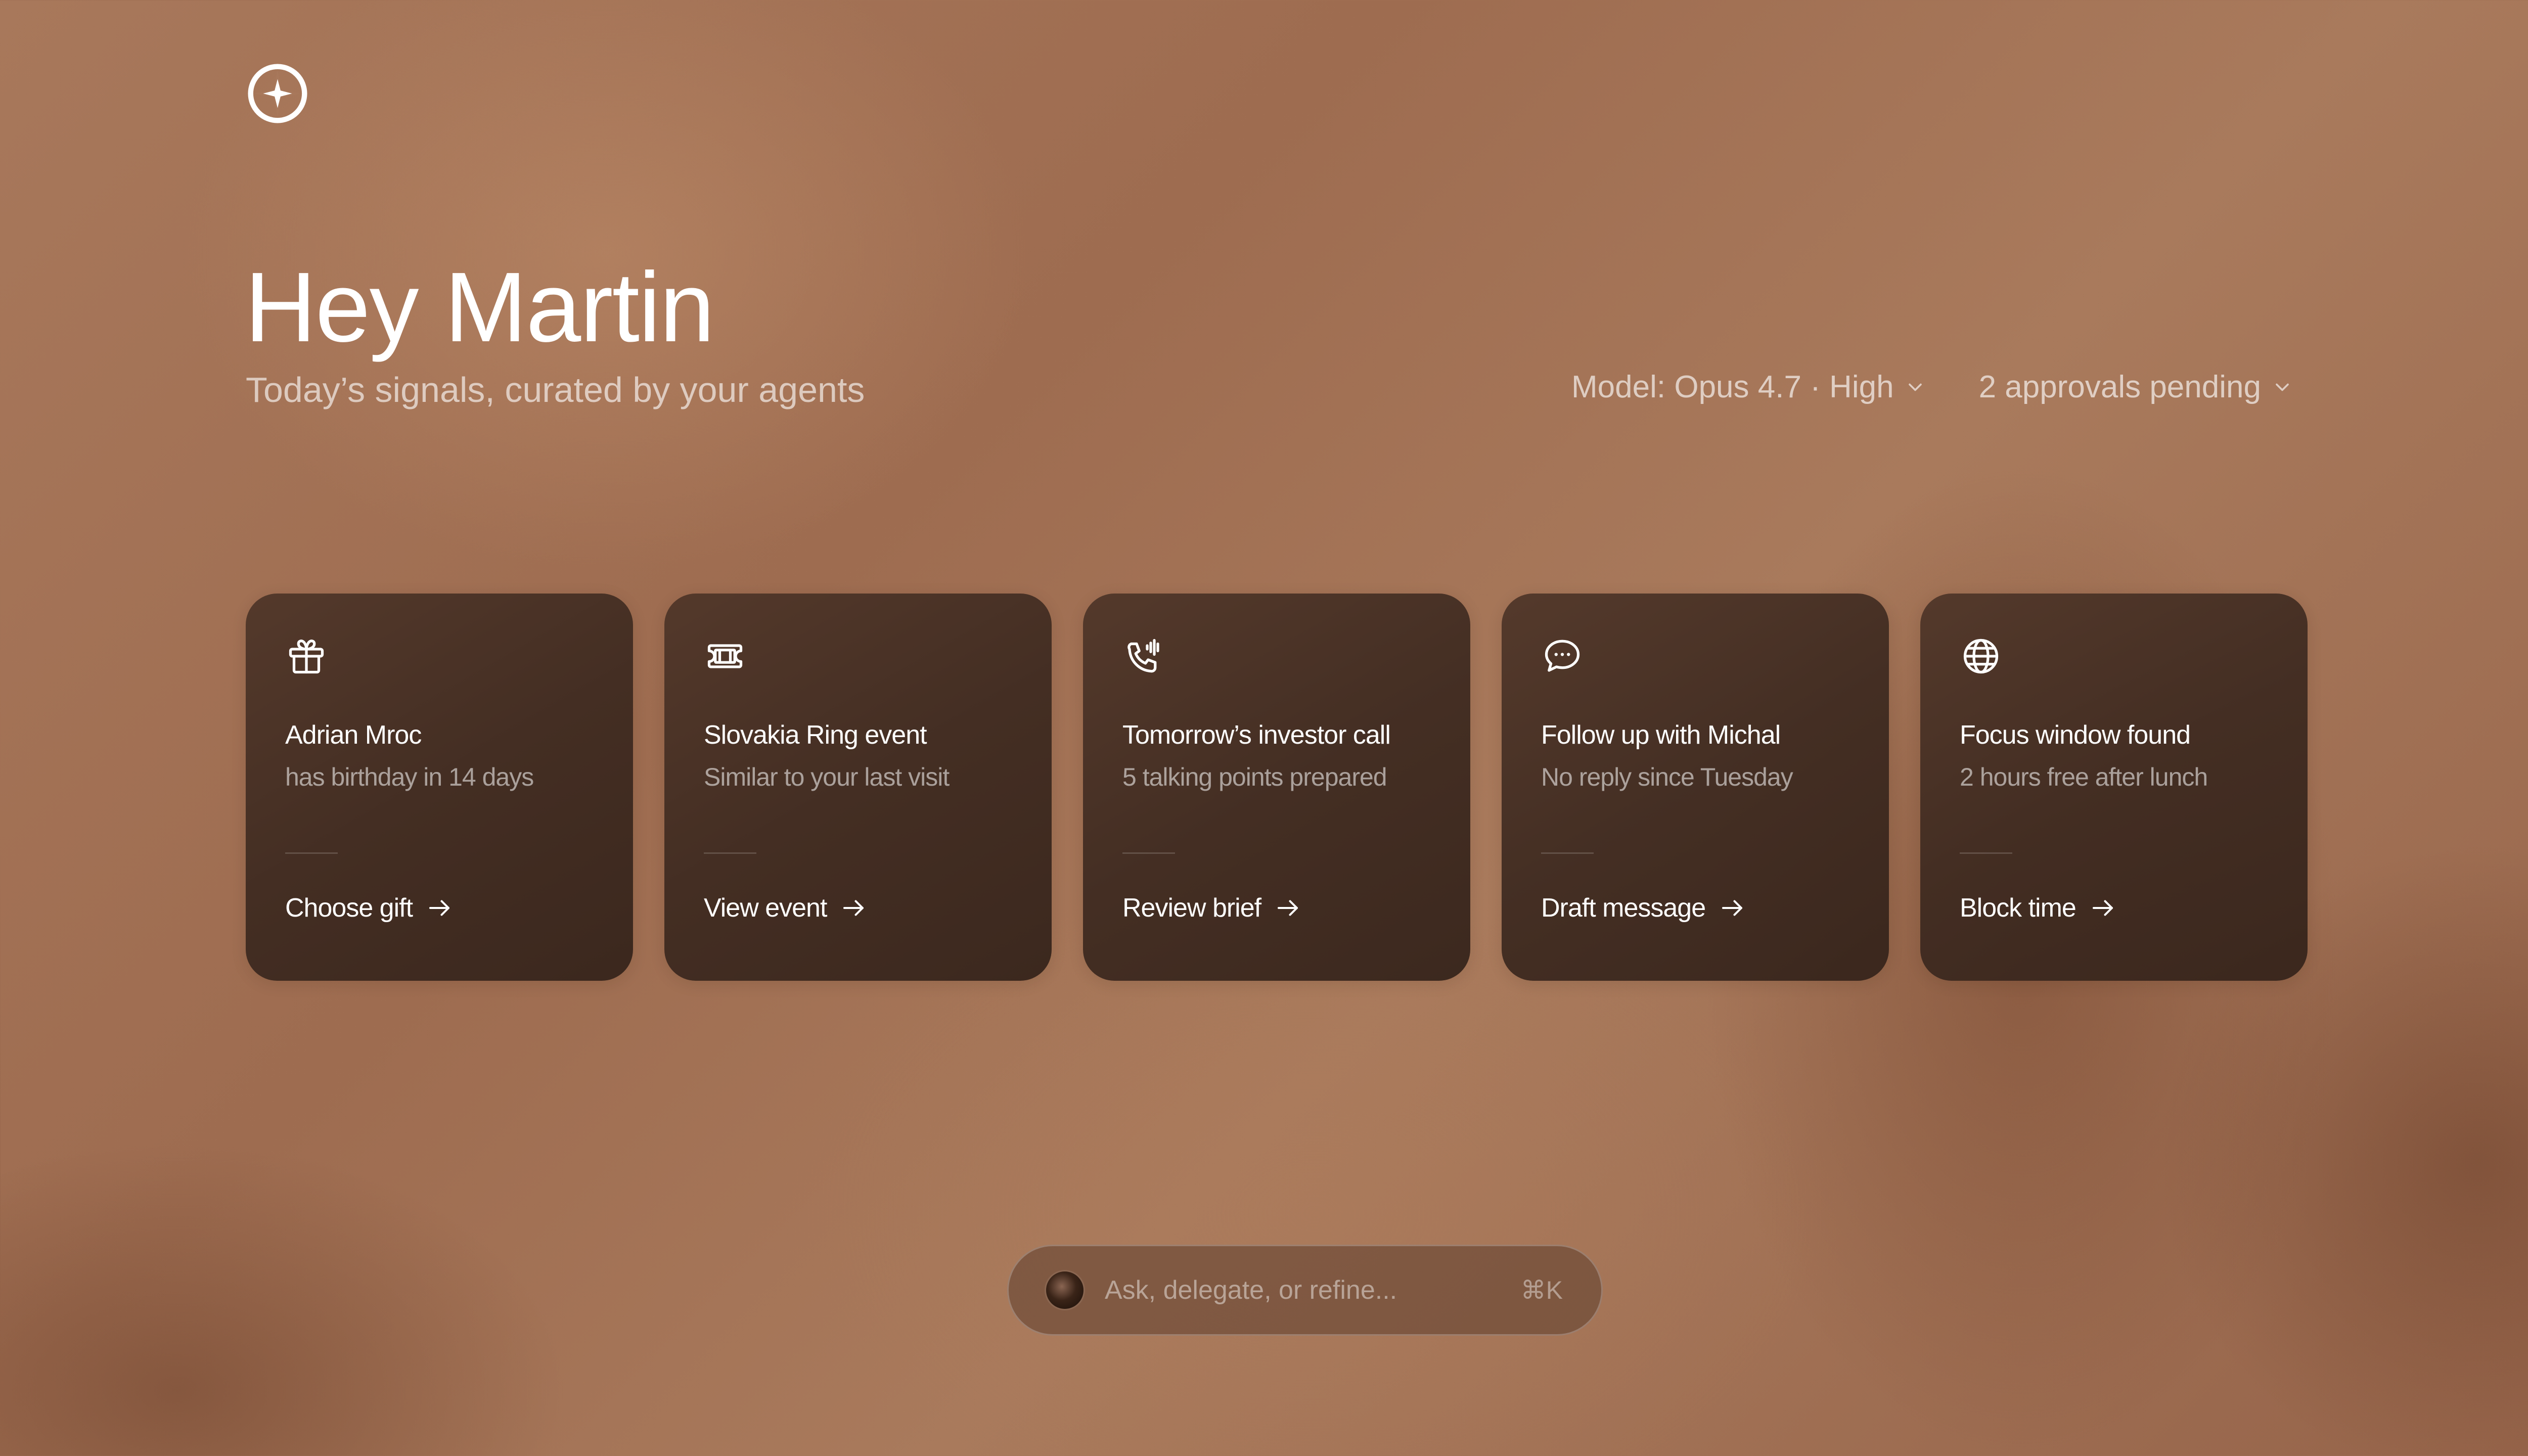 The width and height of the screenshot is (2528, 1456). What do you see at coordinates (349, 908) in the screenshot?
I see `card-action-label: Choose gift` at bounding box center [349, 908].